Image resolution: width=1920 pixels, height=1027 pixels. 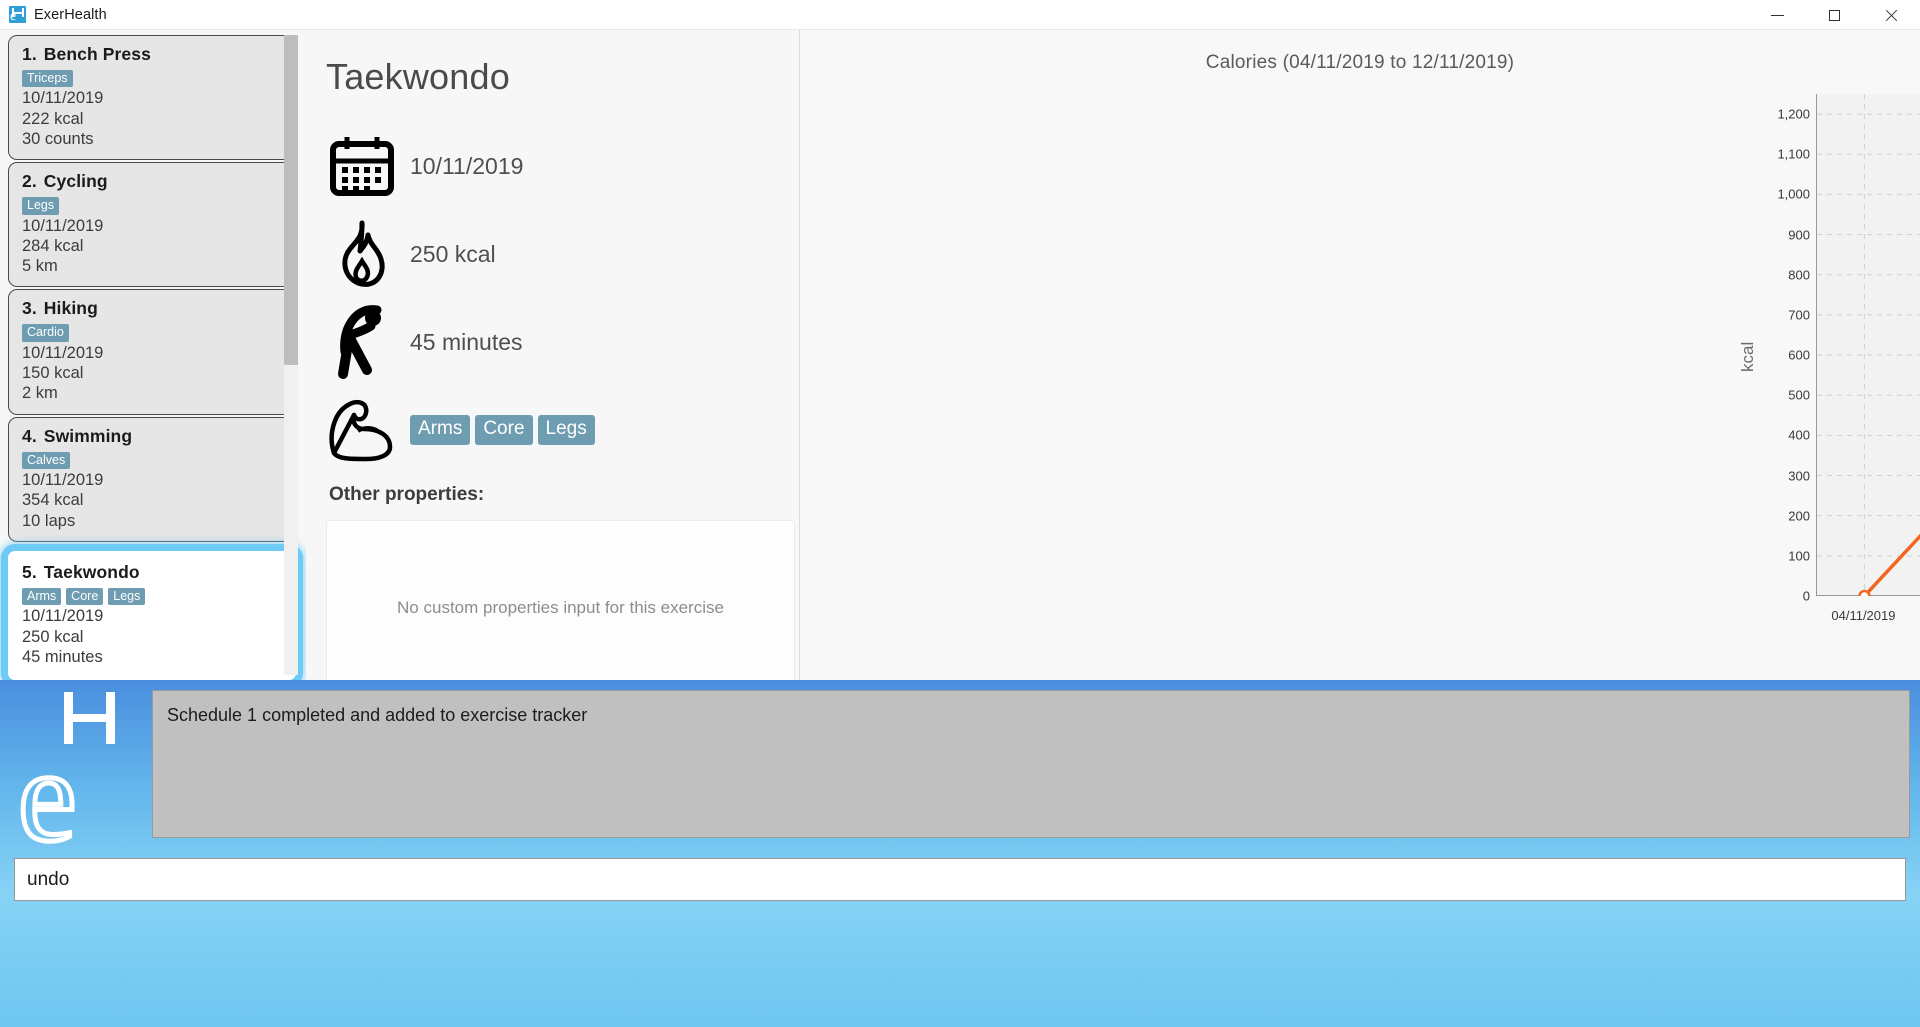 What do you see at coordinates (85, 596) in the screenshot?
I see `muscle-tag: Core` at bounding box center [85, 596].